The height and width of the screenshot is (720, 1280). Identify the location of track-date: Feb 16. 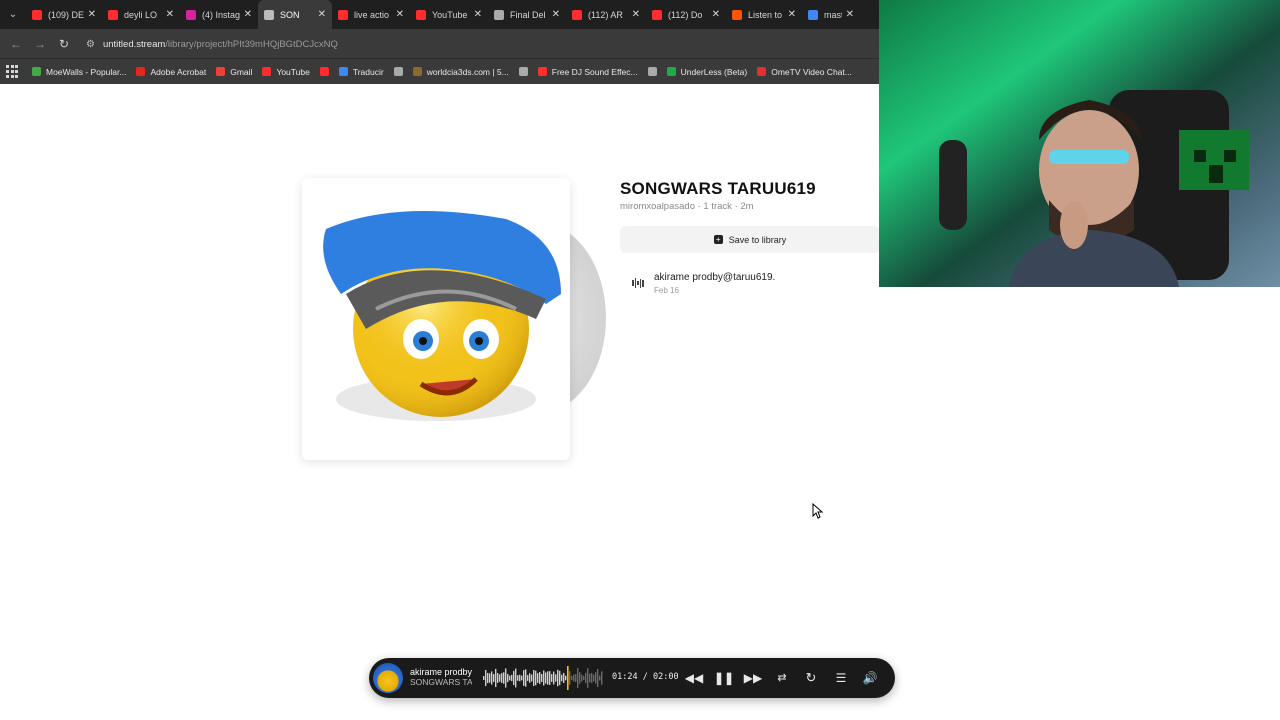
(666, 290).